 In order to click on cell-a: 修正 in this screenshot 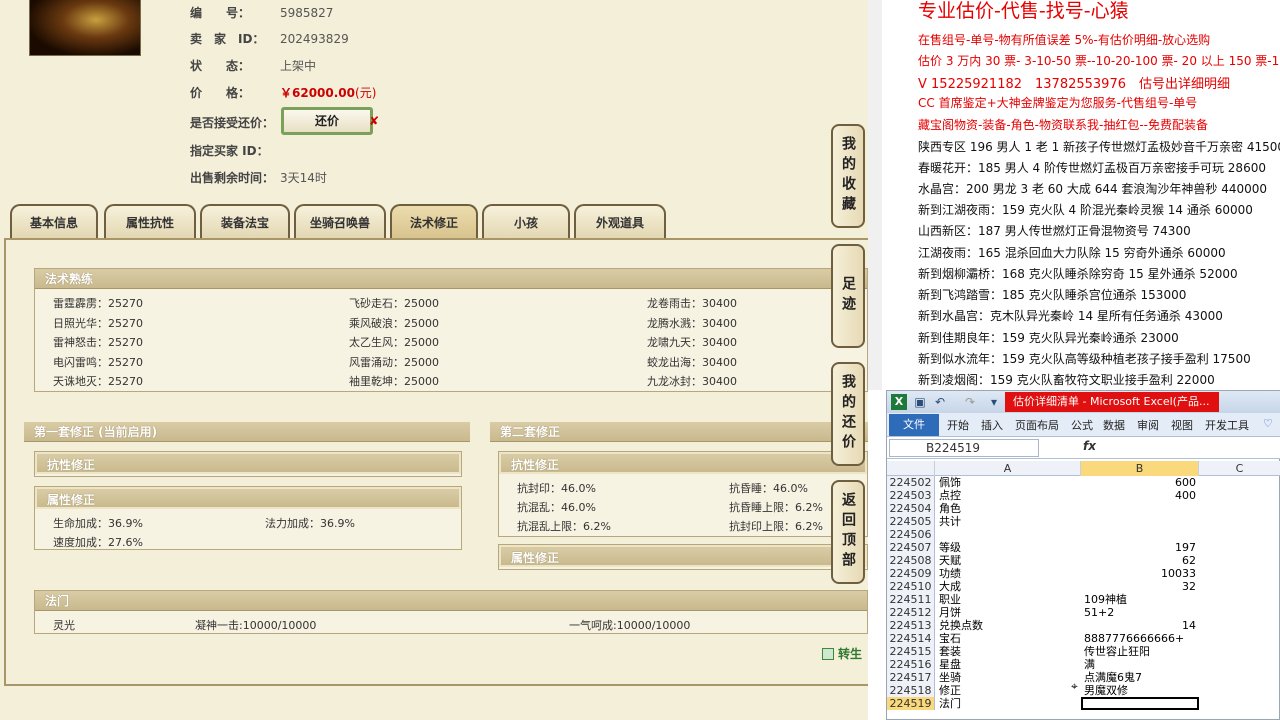, I will do `click(1008, 690)`.